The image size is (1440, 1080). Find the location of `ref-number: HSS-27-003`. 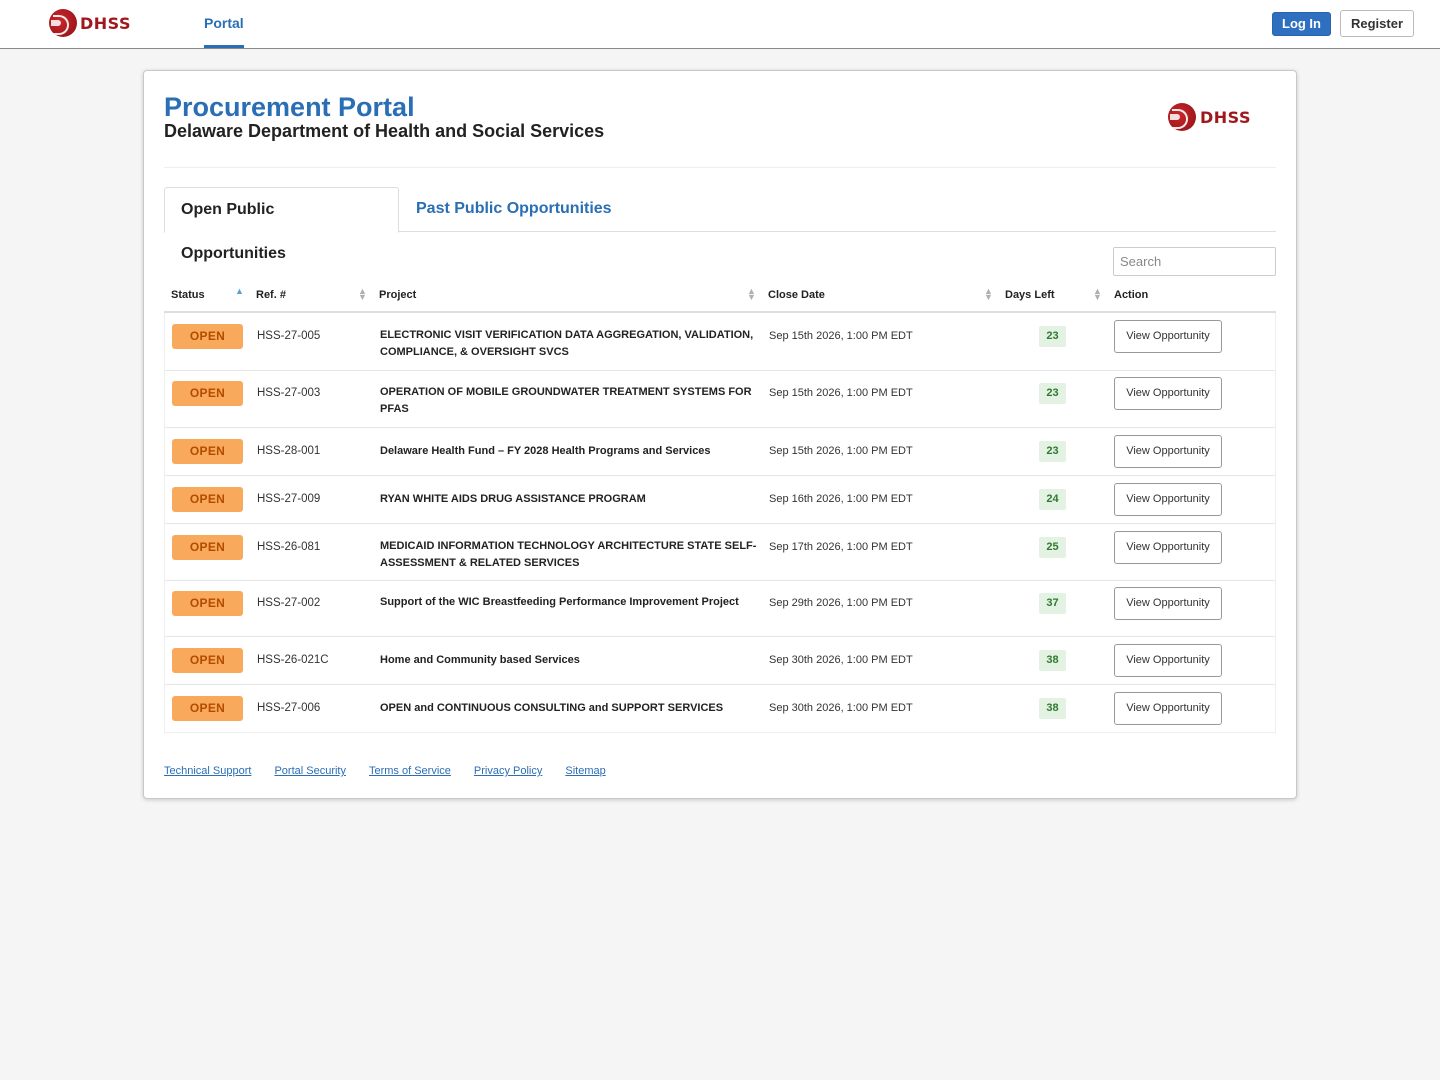

ref-number: HSS-27-003 is located at coordinates (289, 393).